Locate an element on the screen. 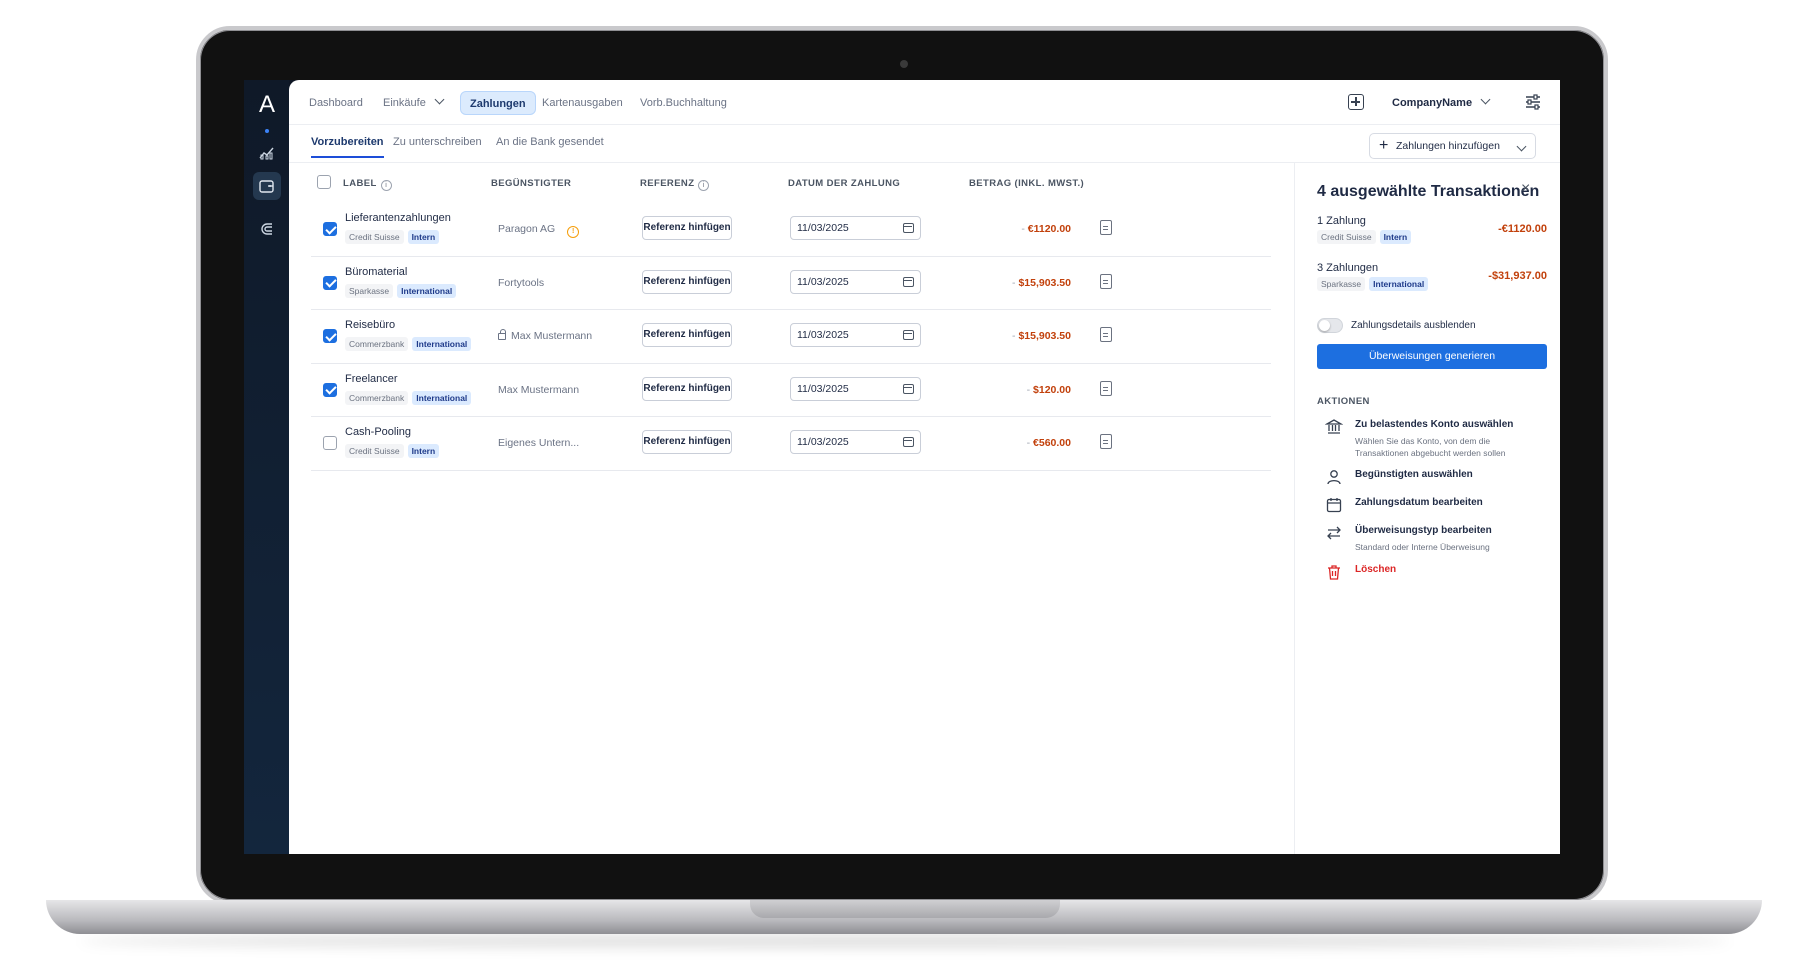 This screenshot has height=980, width=1800. amount-value: €1120.00 is located at coordinates (1049, 229).